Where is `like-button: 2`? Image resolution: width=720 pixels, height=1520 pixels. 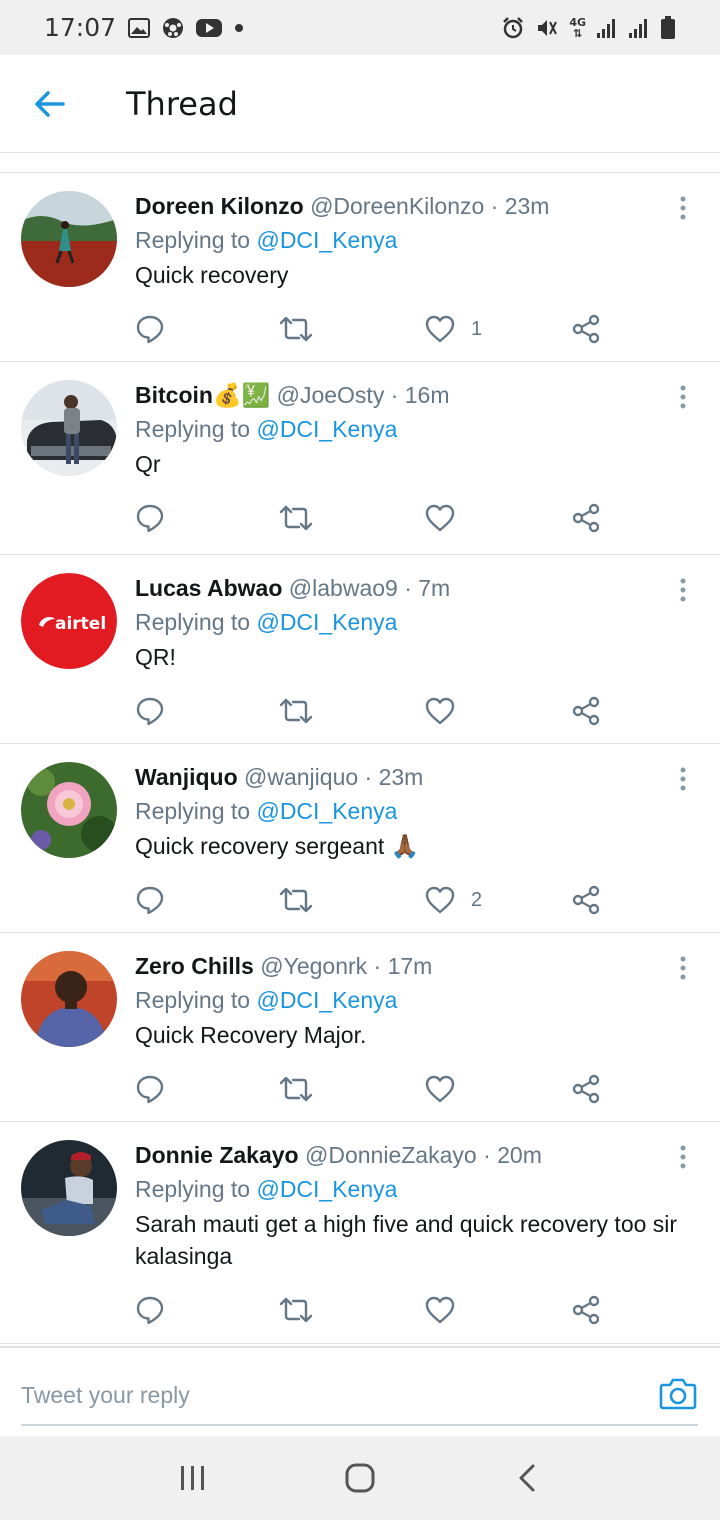 like-button: 2 is located at coordinates (453, 900).